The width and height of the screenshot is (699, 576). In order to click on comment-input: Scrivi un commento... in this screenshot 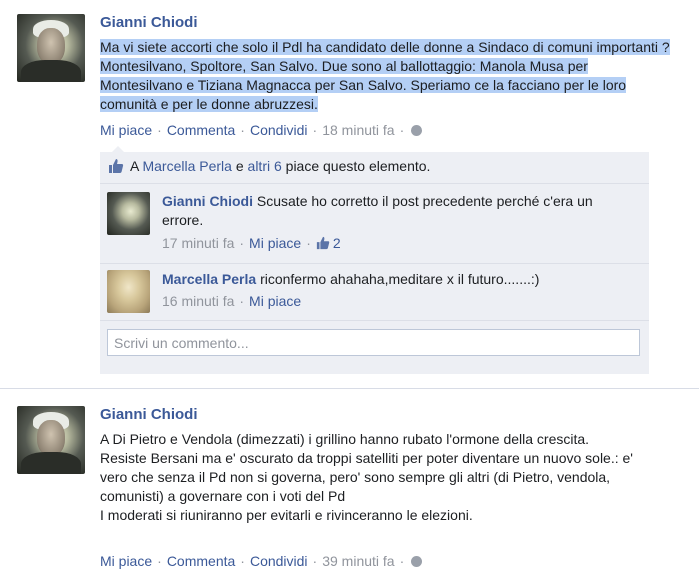, I will do `click(373, 342)`.